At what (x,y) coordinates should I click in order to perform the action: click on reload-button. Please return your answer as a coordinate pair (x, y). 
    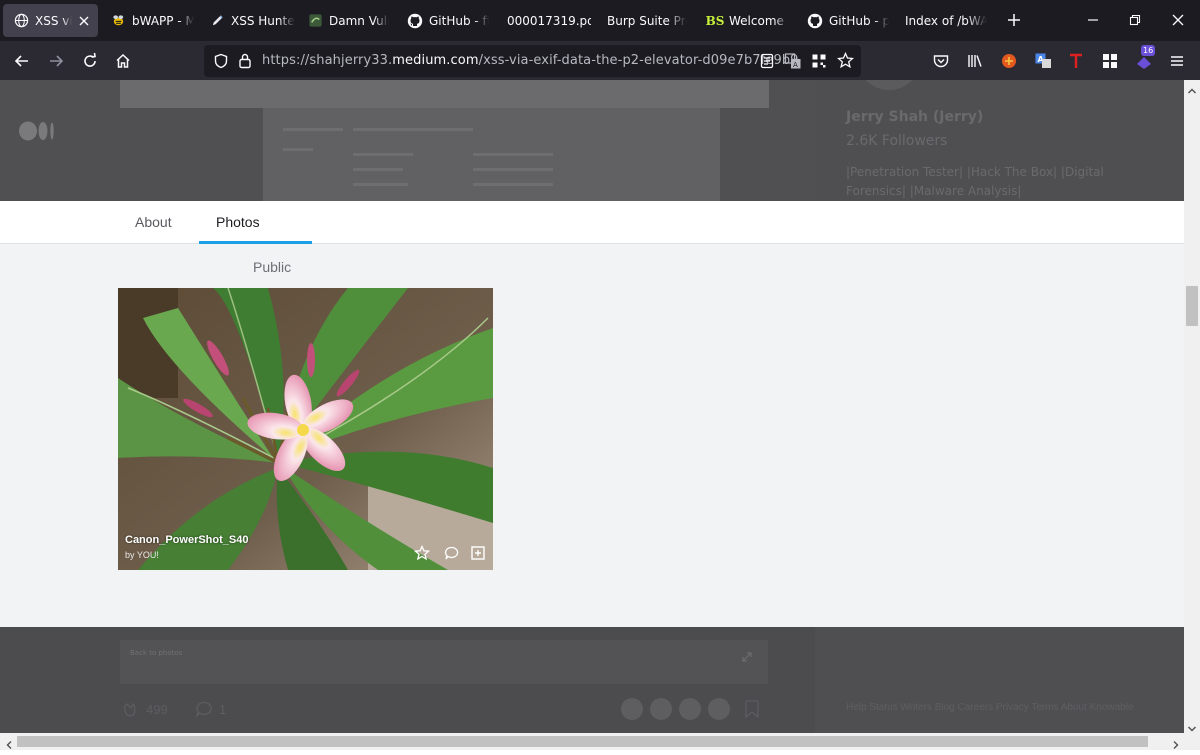
    Looking at the image, I should click on (90, 61).